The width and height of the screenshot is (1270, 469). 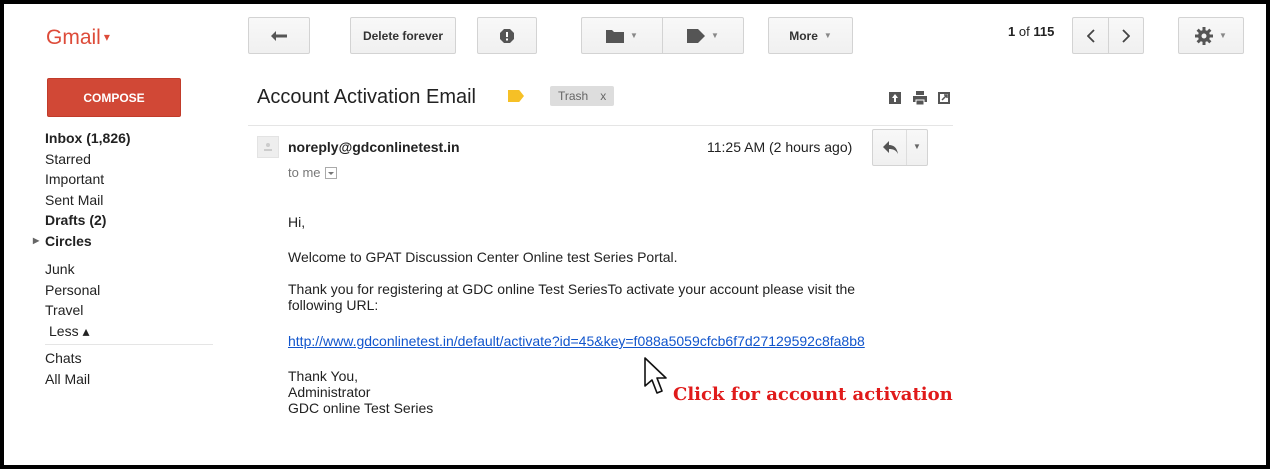 I want to click on move-to-button: ▼, so click(x=621, y=35).